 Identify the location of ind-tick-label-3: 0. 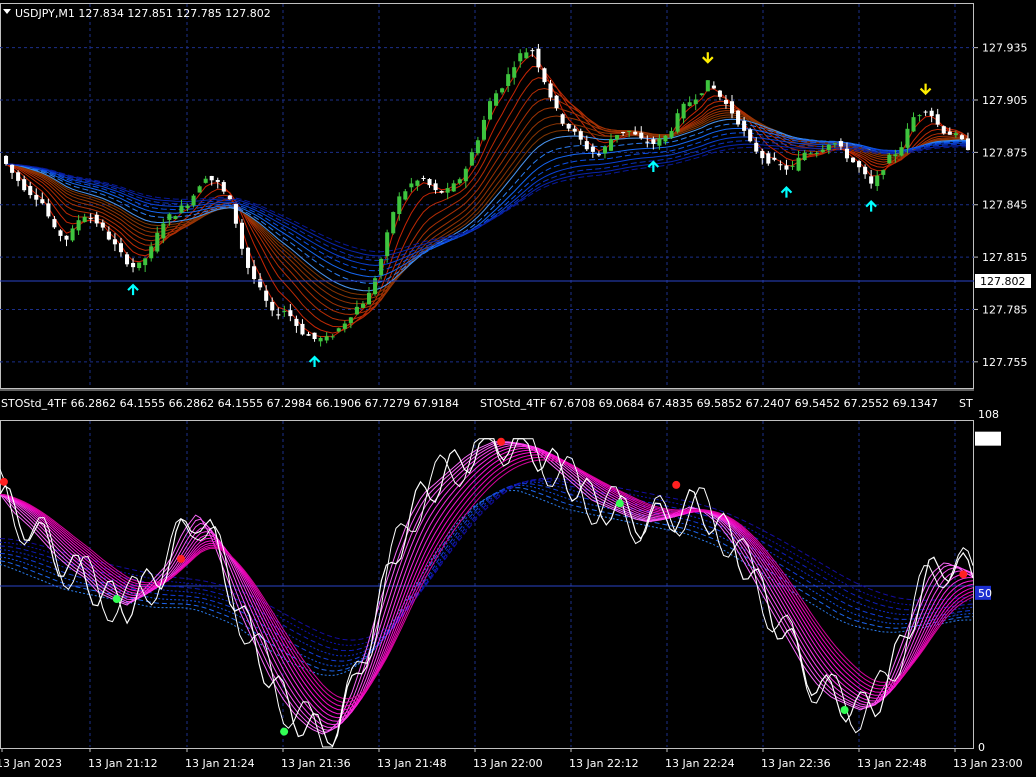
(981, 747).